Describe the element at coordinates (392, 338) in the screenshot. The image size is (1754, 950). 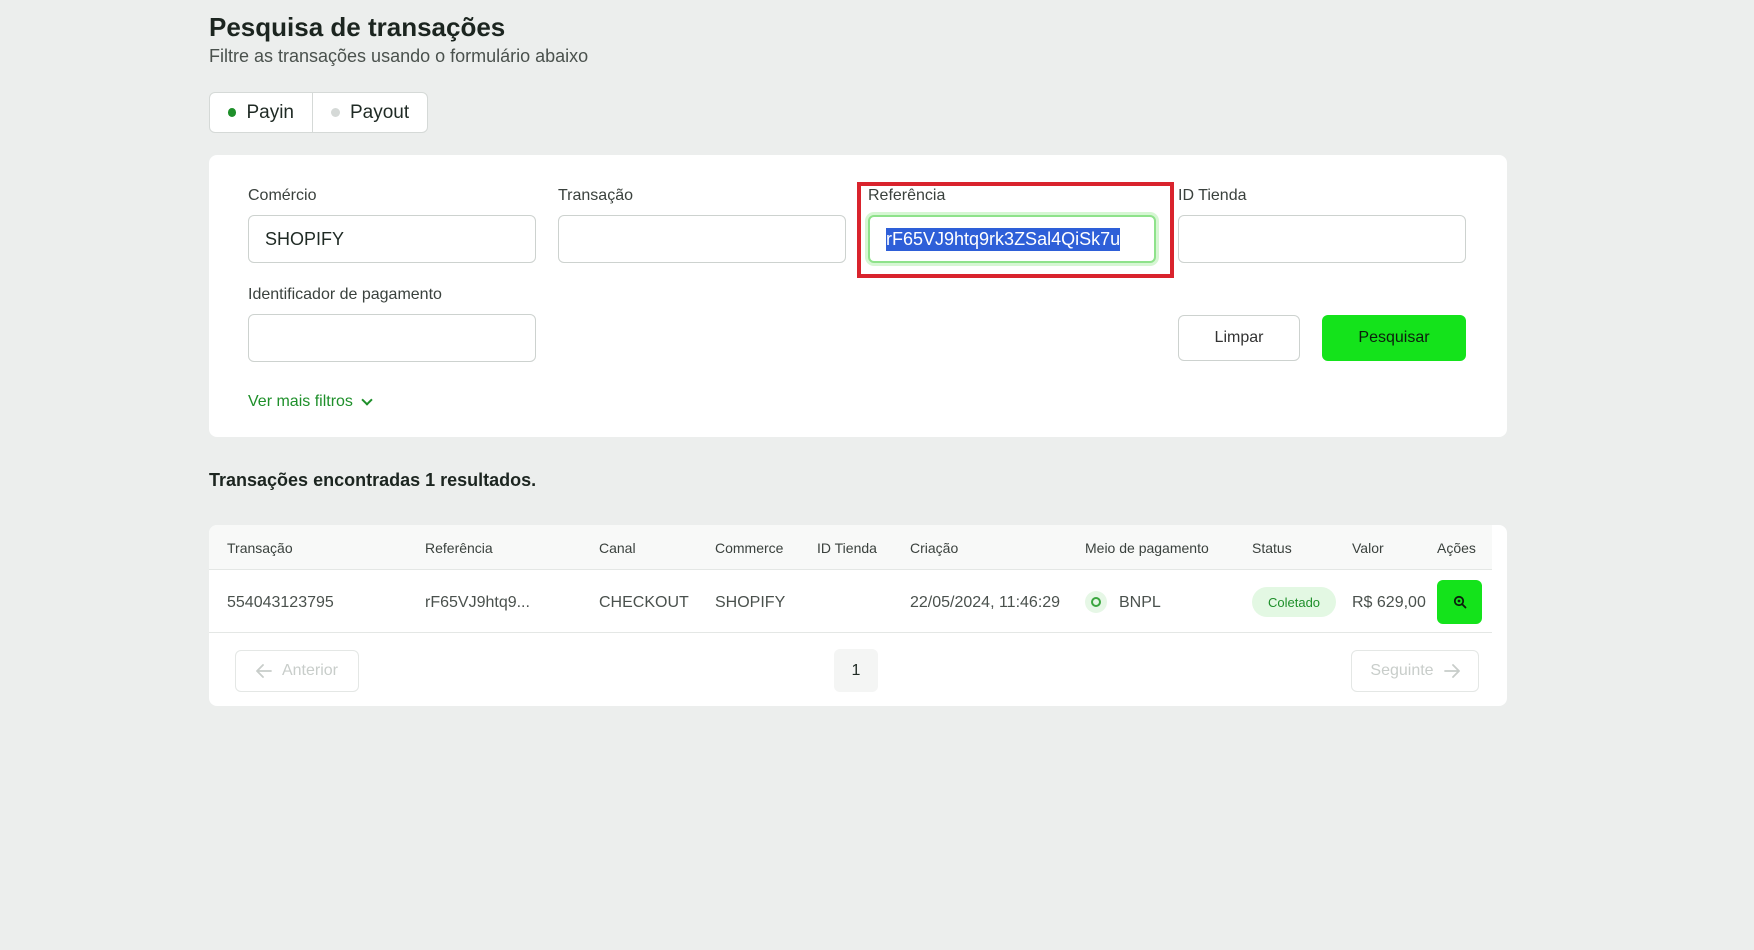
I see `identificador-field` at that location.